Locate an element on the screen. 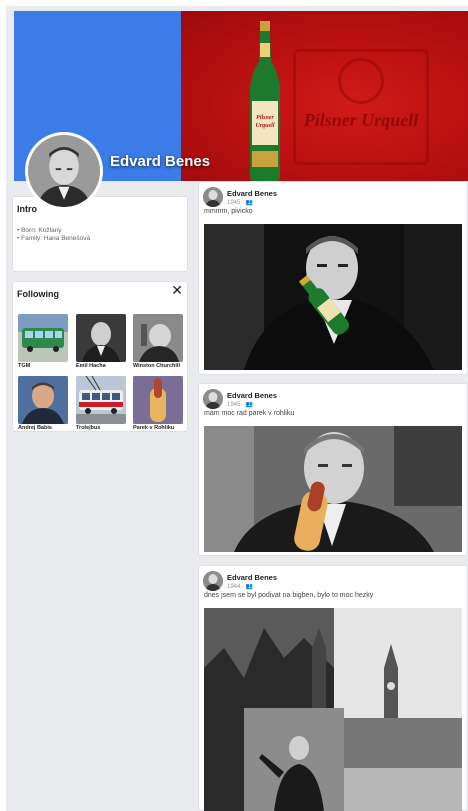  profile-picture is located at coordinates (64, 171).